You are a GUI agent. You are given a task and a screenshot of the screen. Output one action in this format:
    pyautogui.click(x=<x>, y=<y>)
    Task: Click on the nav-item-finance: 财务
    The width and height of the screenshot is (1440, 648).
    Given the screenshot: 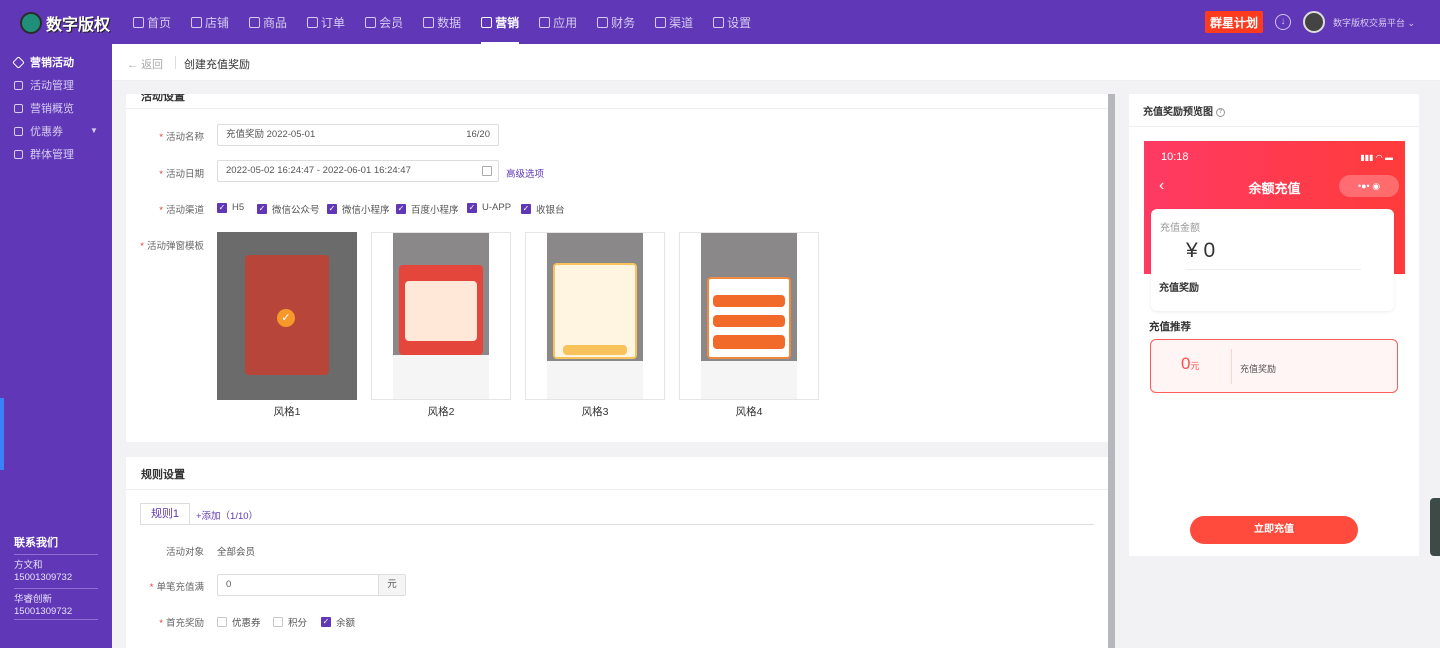 What is the action you would take?
    pyautogui.click(x=616, y=22)
    